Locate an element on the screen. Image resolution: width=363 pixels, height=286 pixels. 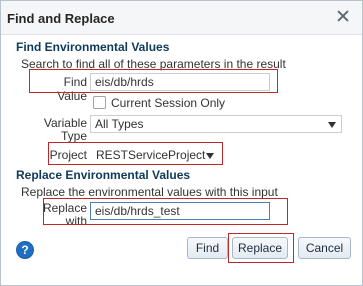
find-section-title: Find Environmental Values is located at coordinates (93, 47).